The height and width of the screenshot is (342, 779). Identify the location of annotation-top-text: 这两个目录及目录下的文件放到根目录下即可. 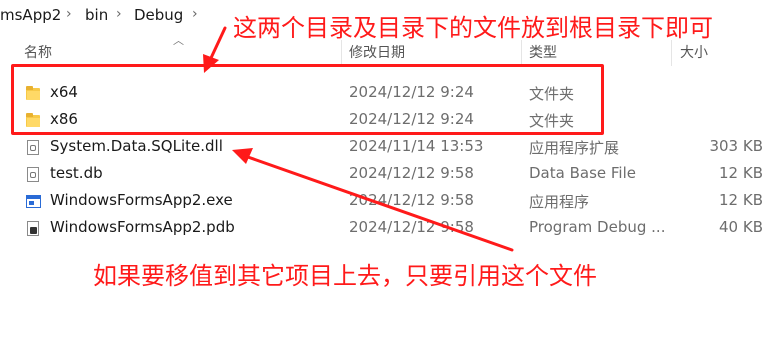
(473, 28).